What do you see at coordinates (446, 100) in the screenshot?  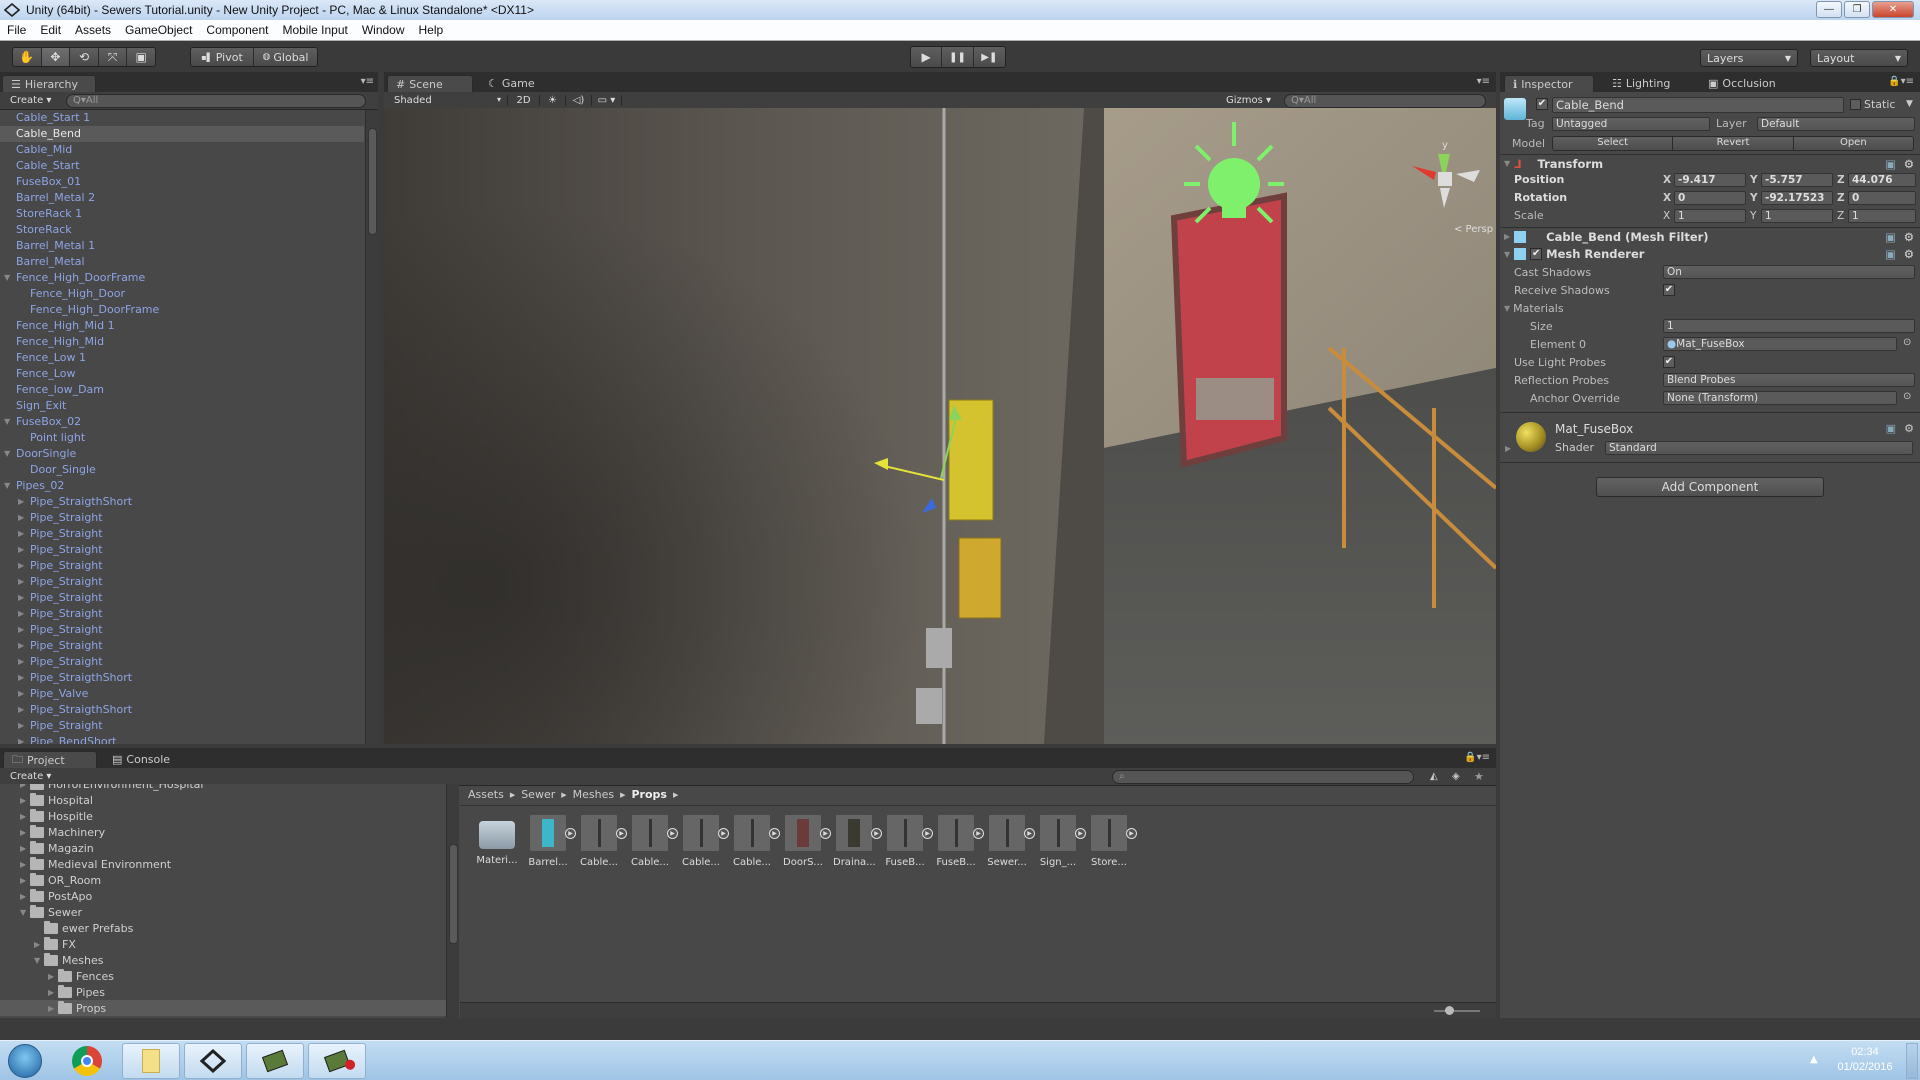 I see `shading-mode-dropdown: Shaded ▾` at bounding box center [446, 100].